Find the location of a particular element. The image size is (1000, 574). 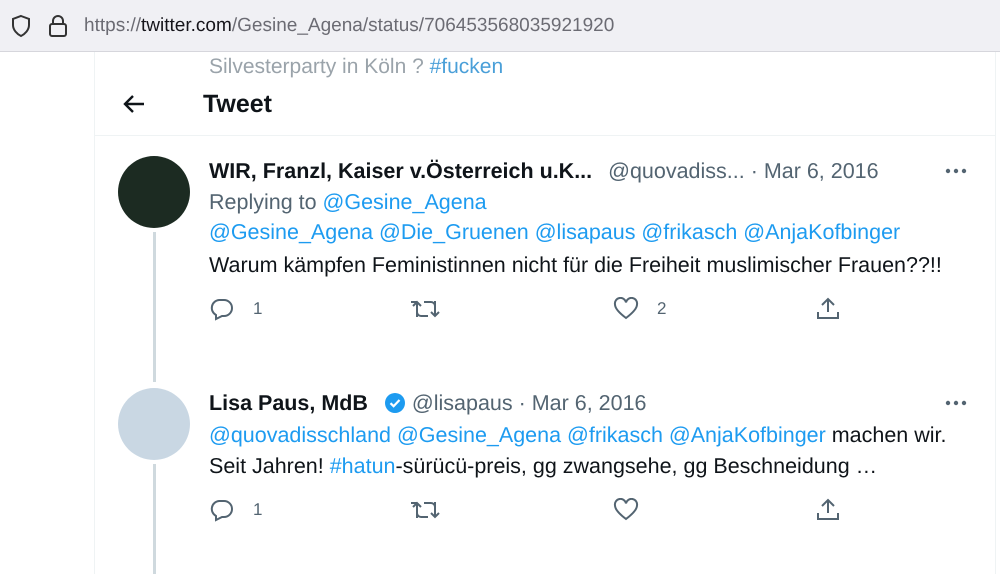

shield-icon is located at coordinates (21, 26).